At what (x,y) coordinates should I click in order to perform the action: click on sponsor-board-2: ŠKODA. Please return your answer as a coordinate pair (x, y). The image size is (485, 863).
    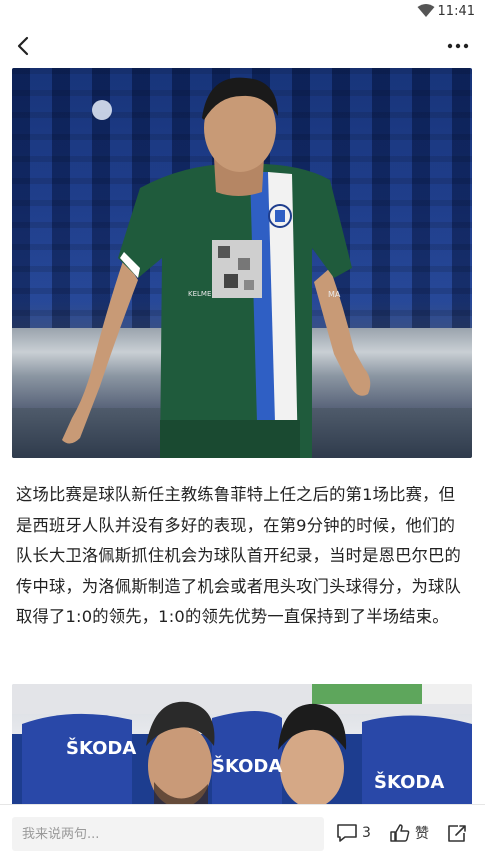
    Looking at the image, I should click on (247, 766).